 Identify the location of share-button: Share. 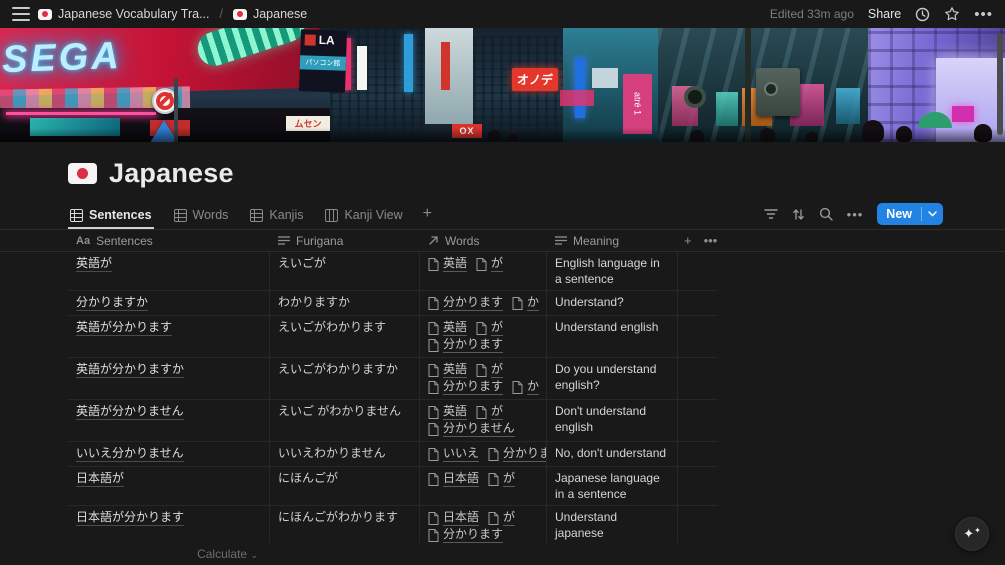
(884, 14).